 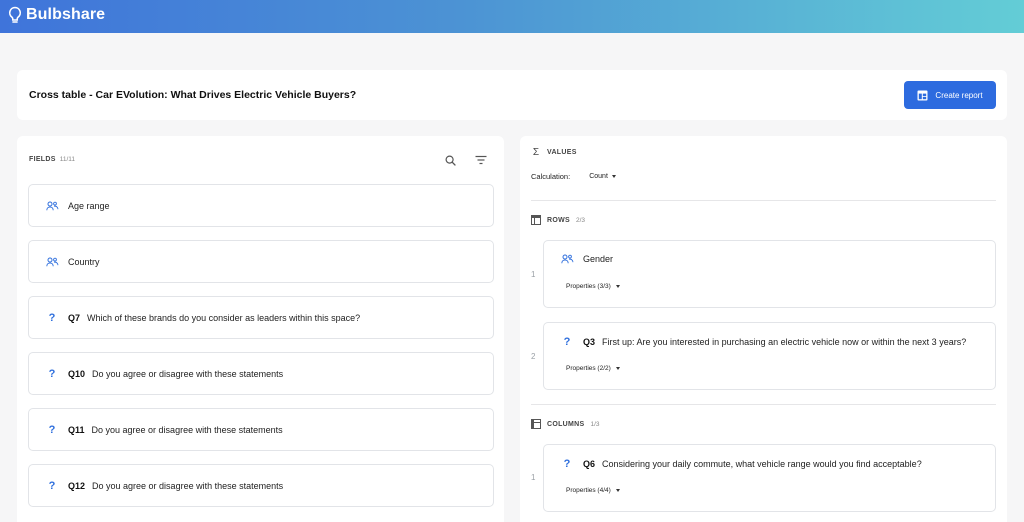 What do you see at coordinates (481, 160) in the screenshot?
I see `filter-icon` at bounding box center [481, 160].